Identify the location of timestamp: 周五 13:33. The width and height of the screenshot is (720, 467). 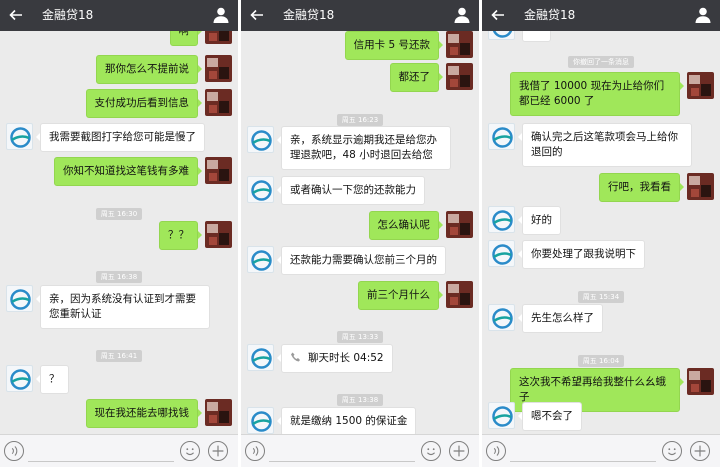
(360, 333).